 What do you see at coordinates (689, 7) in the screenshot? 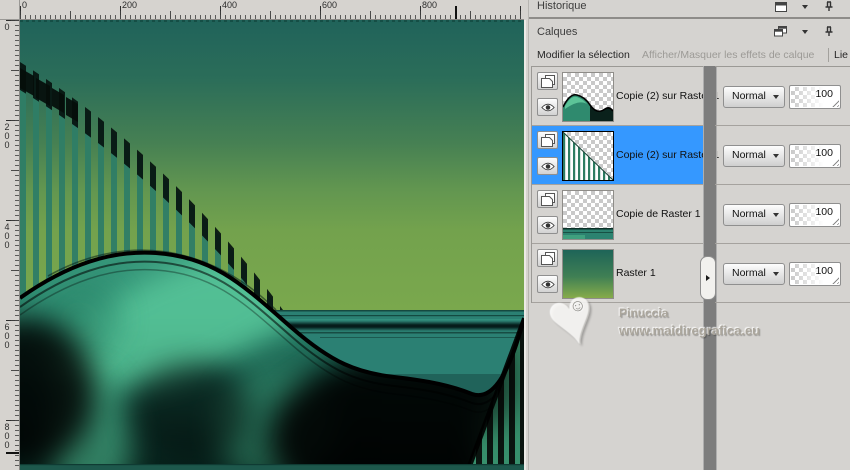
I see `history-panel-header: Historique` at bounding box center [689, 7].